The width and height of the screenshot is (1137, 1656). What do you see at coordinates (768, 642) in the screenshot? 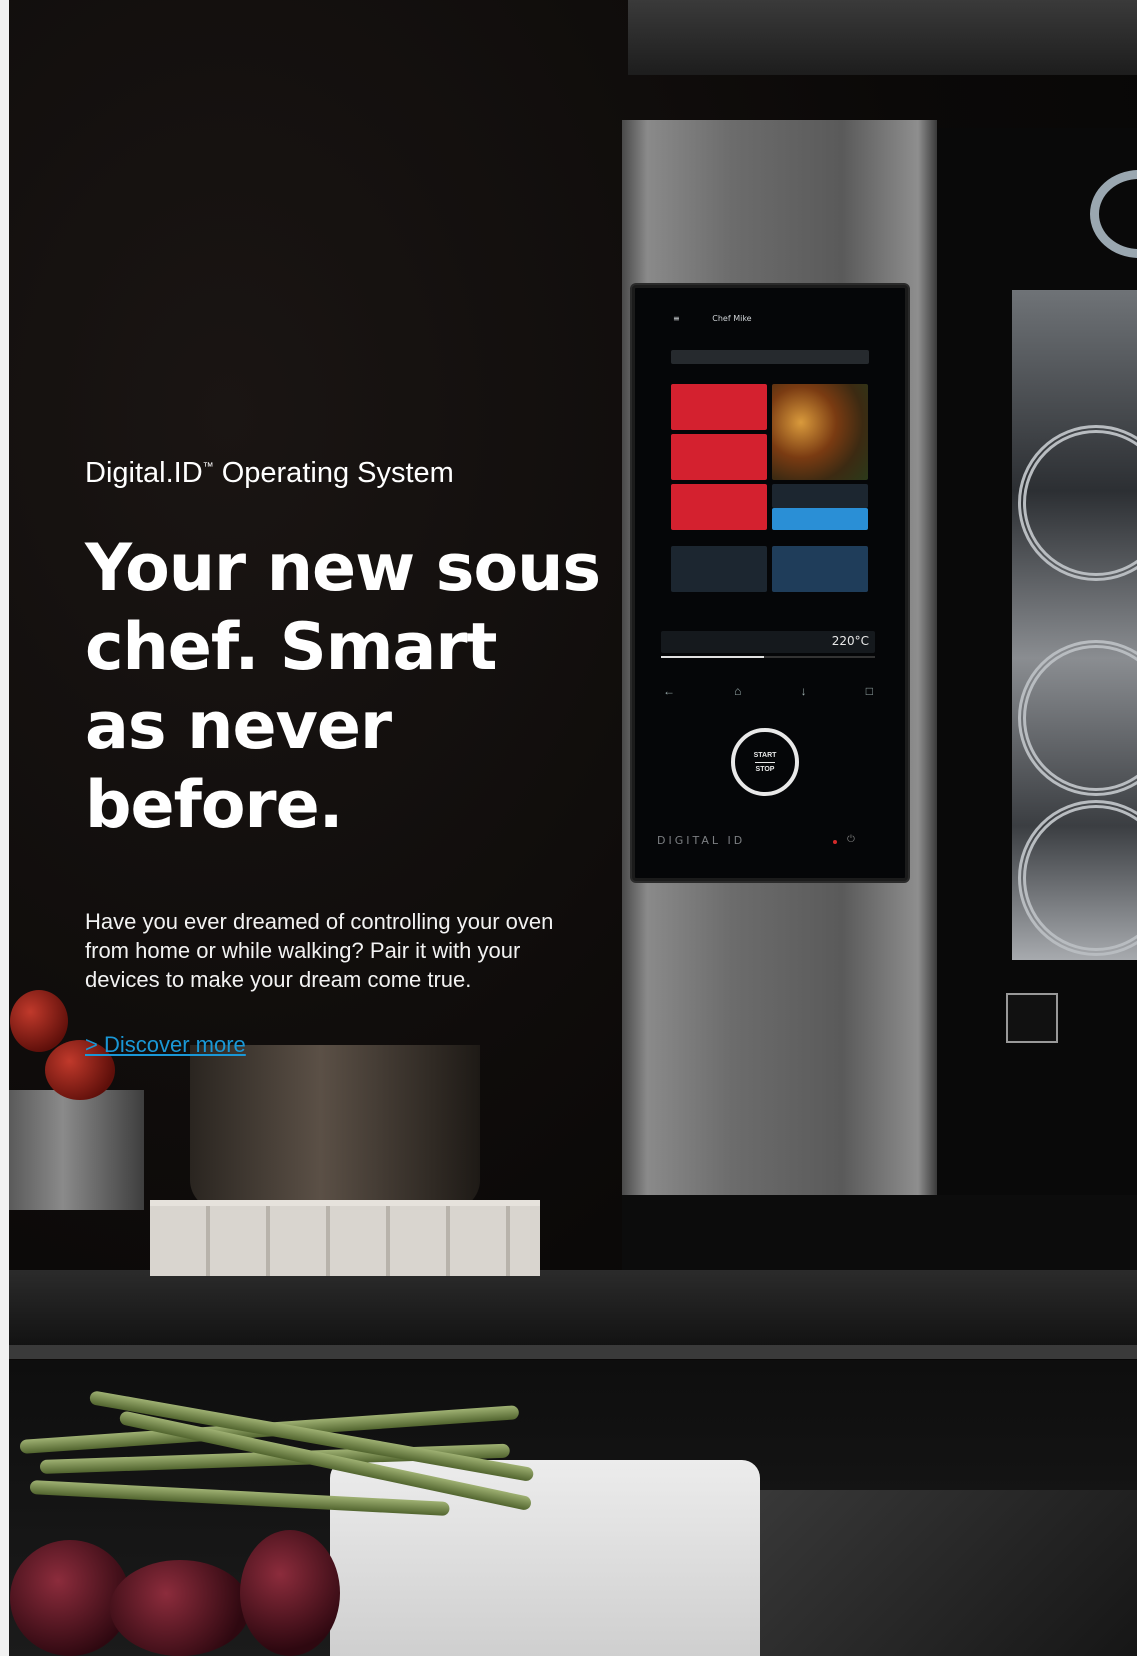
I see `temperature-bar: 220°C` at bounding box center [768, 642].